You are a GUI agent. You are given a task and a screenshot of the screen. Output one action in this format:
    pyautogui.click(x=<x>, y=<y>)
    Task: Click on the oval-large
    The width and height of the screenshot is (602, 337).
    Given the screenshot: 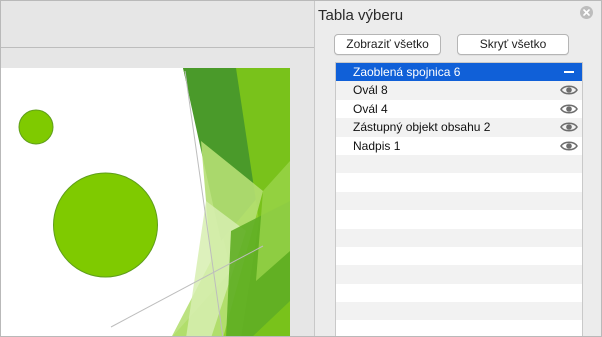 What is the action you would take?
    pyautogui.click(x=105, y=225)
    